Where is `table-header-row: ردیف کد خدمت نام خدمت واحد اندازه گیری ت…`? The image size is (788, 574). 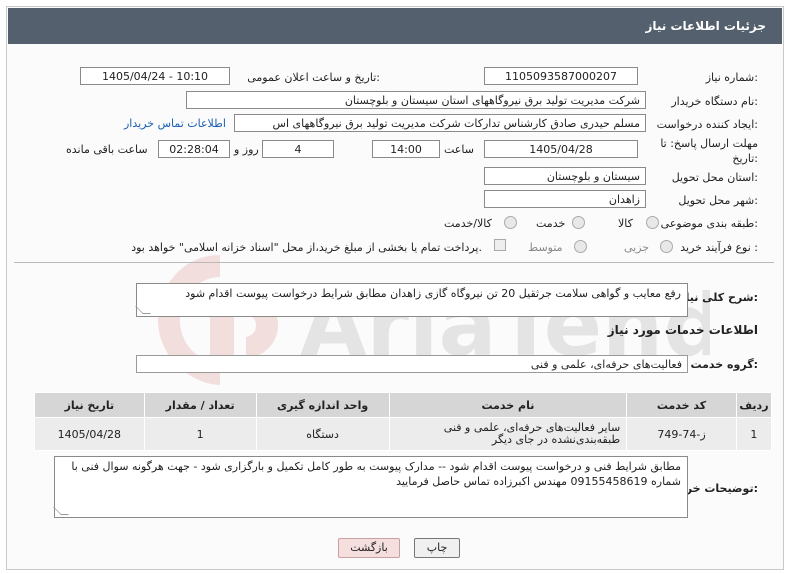
table-header-row: ردیف کد خدمت نام خدمت واحد اندازه گیری ت… is located at coordinates (403, 405).